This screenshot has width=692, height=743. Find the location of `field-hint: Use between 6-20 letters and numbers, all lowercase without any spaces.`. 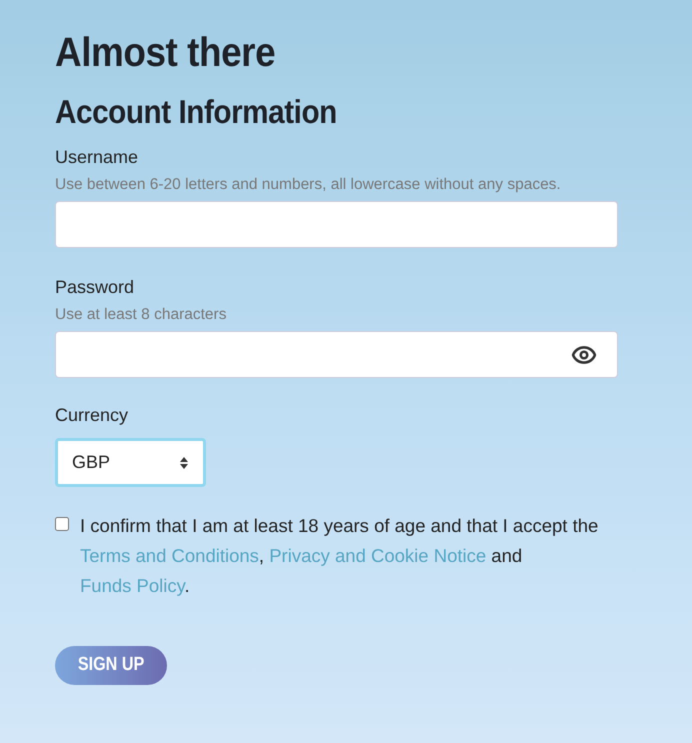

field-hint: Use between 6-20 letters and numbers, all lowercase without any spaces. is located at coordinates (308, 185).